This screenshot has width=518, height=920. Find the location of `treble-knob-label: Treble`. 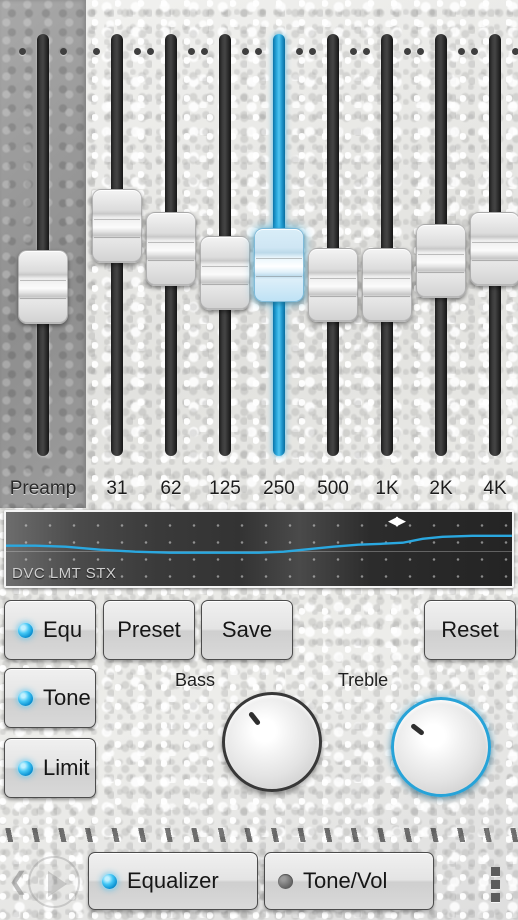

treble-knob-label: Treble is located at coordinates (363, 680).